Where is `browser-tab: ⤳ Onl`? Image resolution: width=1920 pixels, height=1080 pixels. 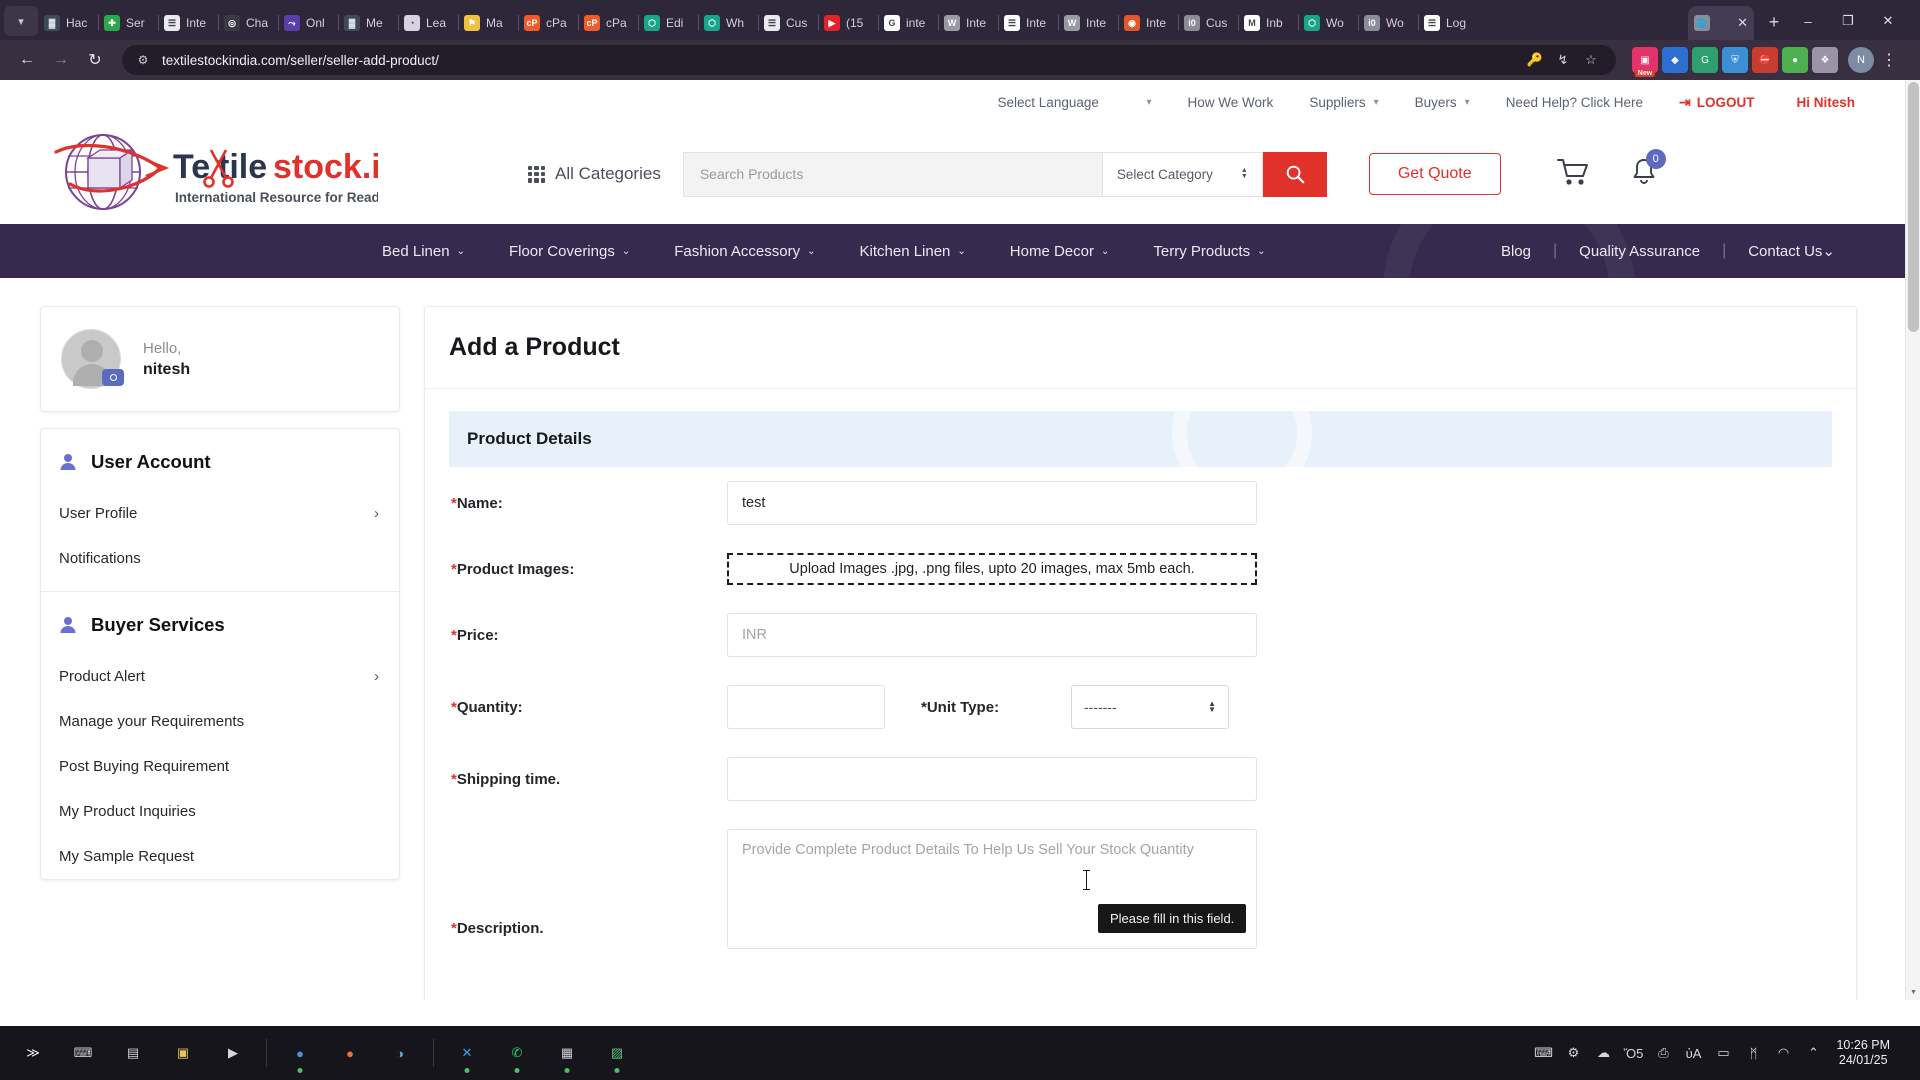
browser-tab: ⤳ Onl is located at coordinates (308, 23).